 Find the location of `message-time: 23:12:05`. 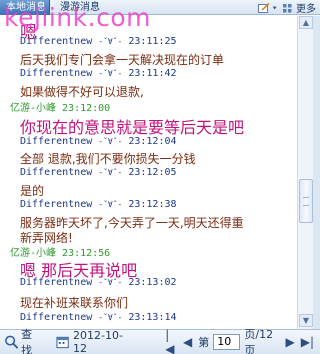

message-time: 23:12:05 is located at coordinates (152, 172).